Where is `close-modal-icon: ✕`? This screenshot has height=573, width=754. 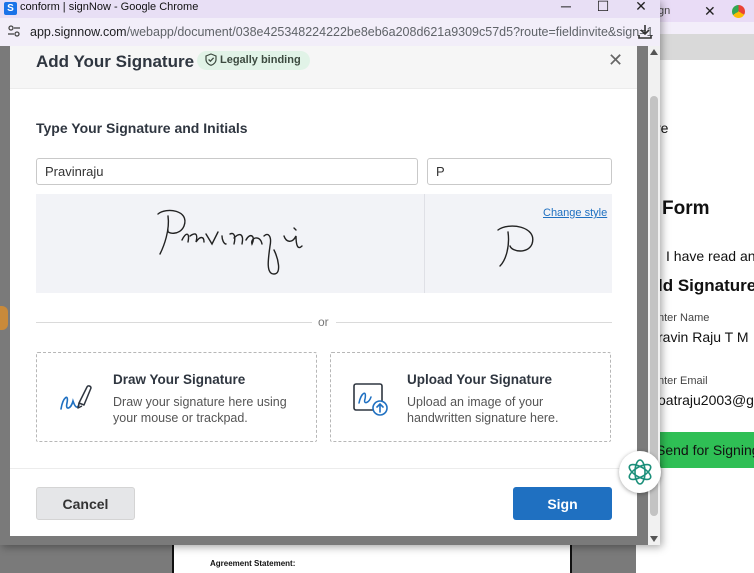
close-modal-icon: ✕ is located at coordinates (615, 60).